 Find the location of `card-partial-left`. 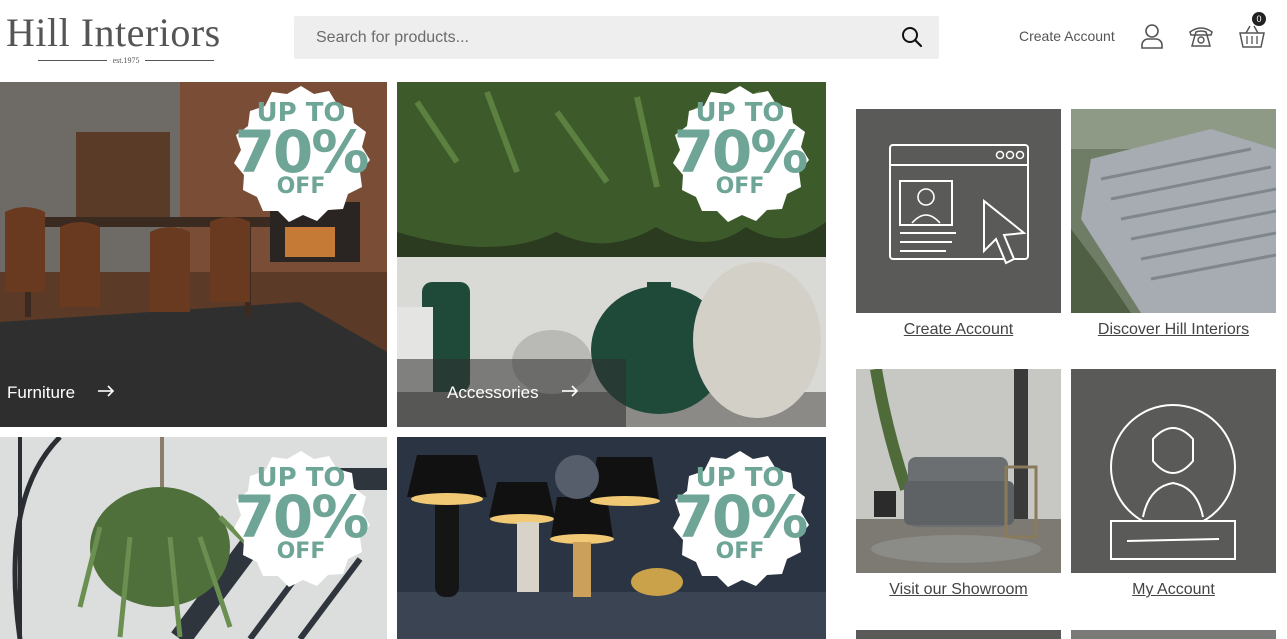

card-partial-left is located at coordinates (958, 634).